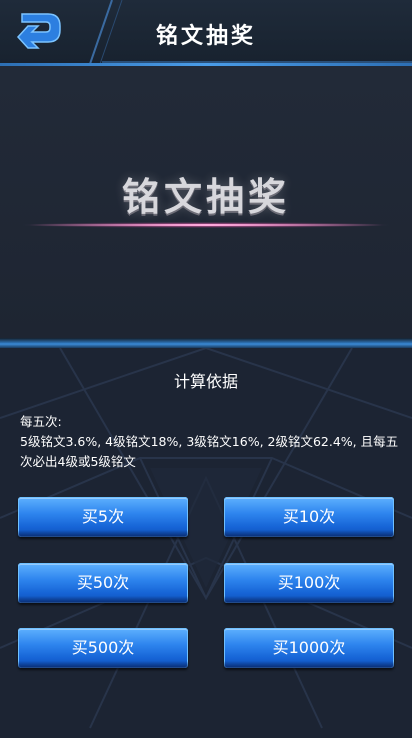 This screenshot has height=738, width=412. What do you see at coordinates (205, 381) in the screenshot?
I see `section-title: 计算依据` at bounding box center [205, 381].